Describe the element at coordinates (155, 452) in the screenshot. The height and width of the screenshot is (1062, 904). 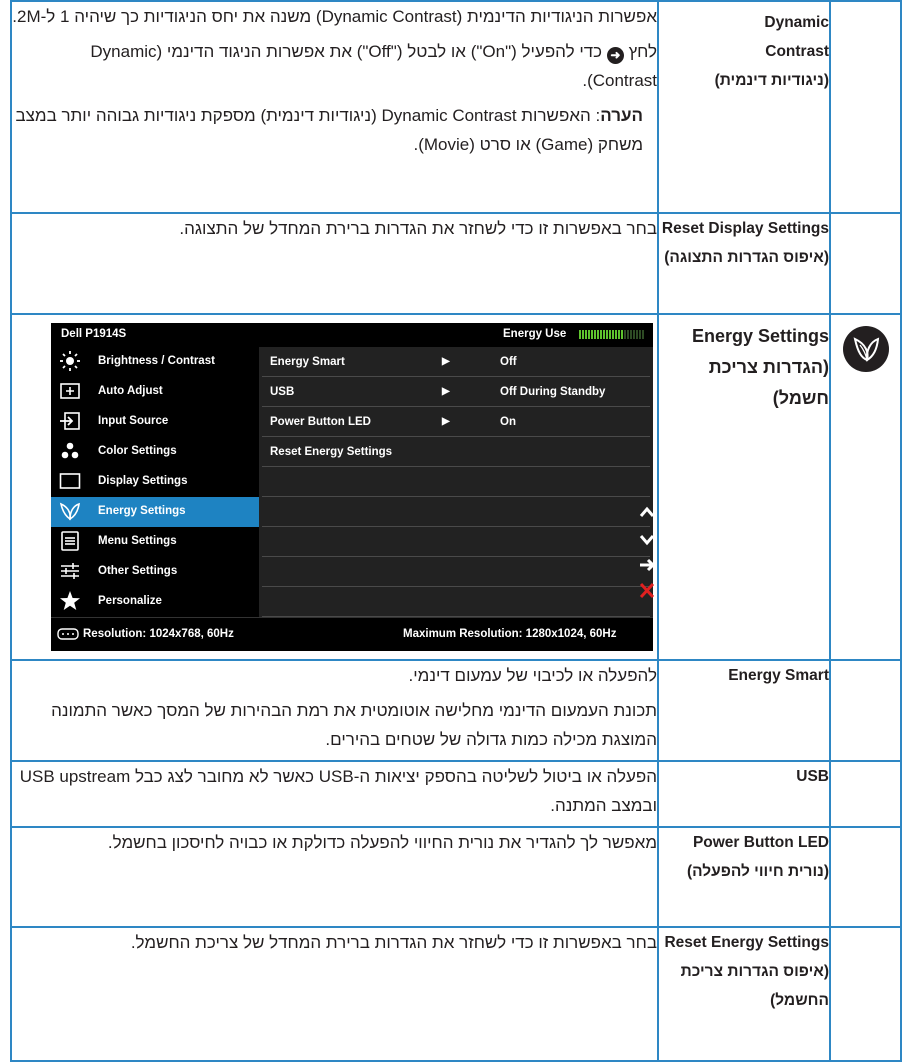
I see `osd-menu-item: Color Settings` at that location.